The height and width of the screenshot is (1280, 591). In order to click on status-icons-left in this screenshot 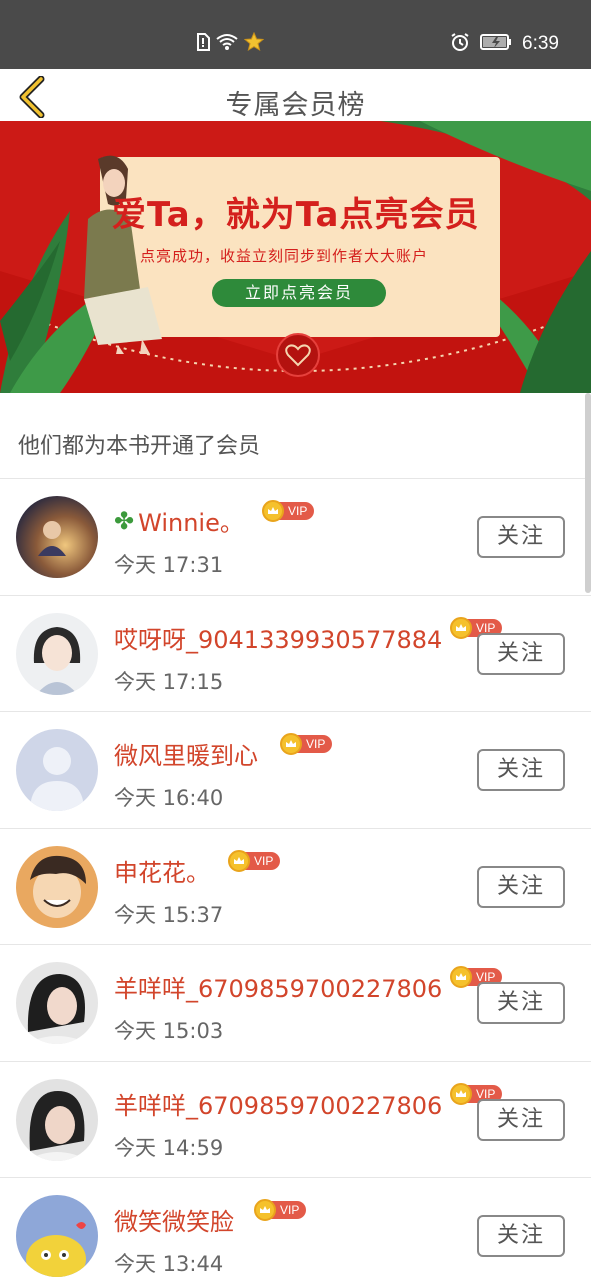, I will do `click(230, 43)`.